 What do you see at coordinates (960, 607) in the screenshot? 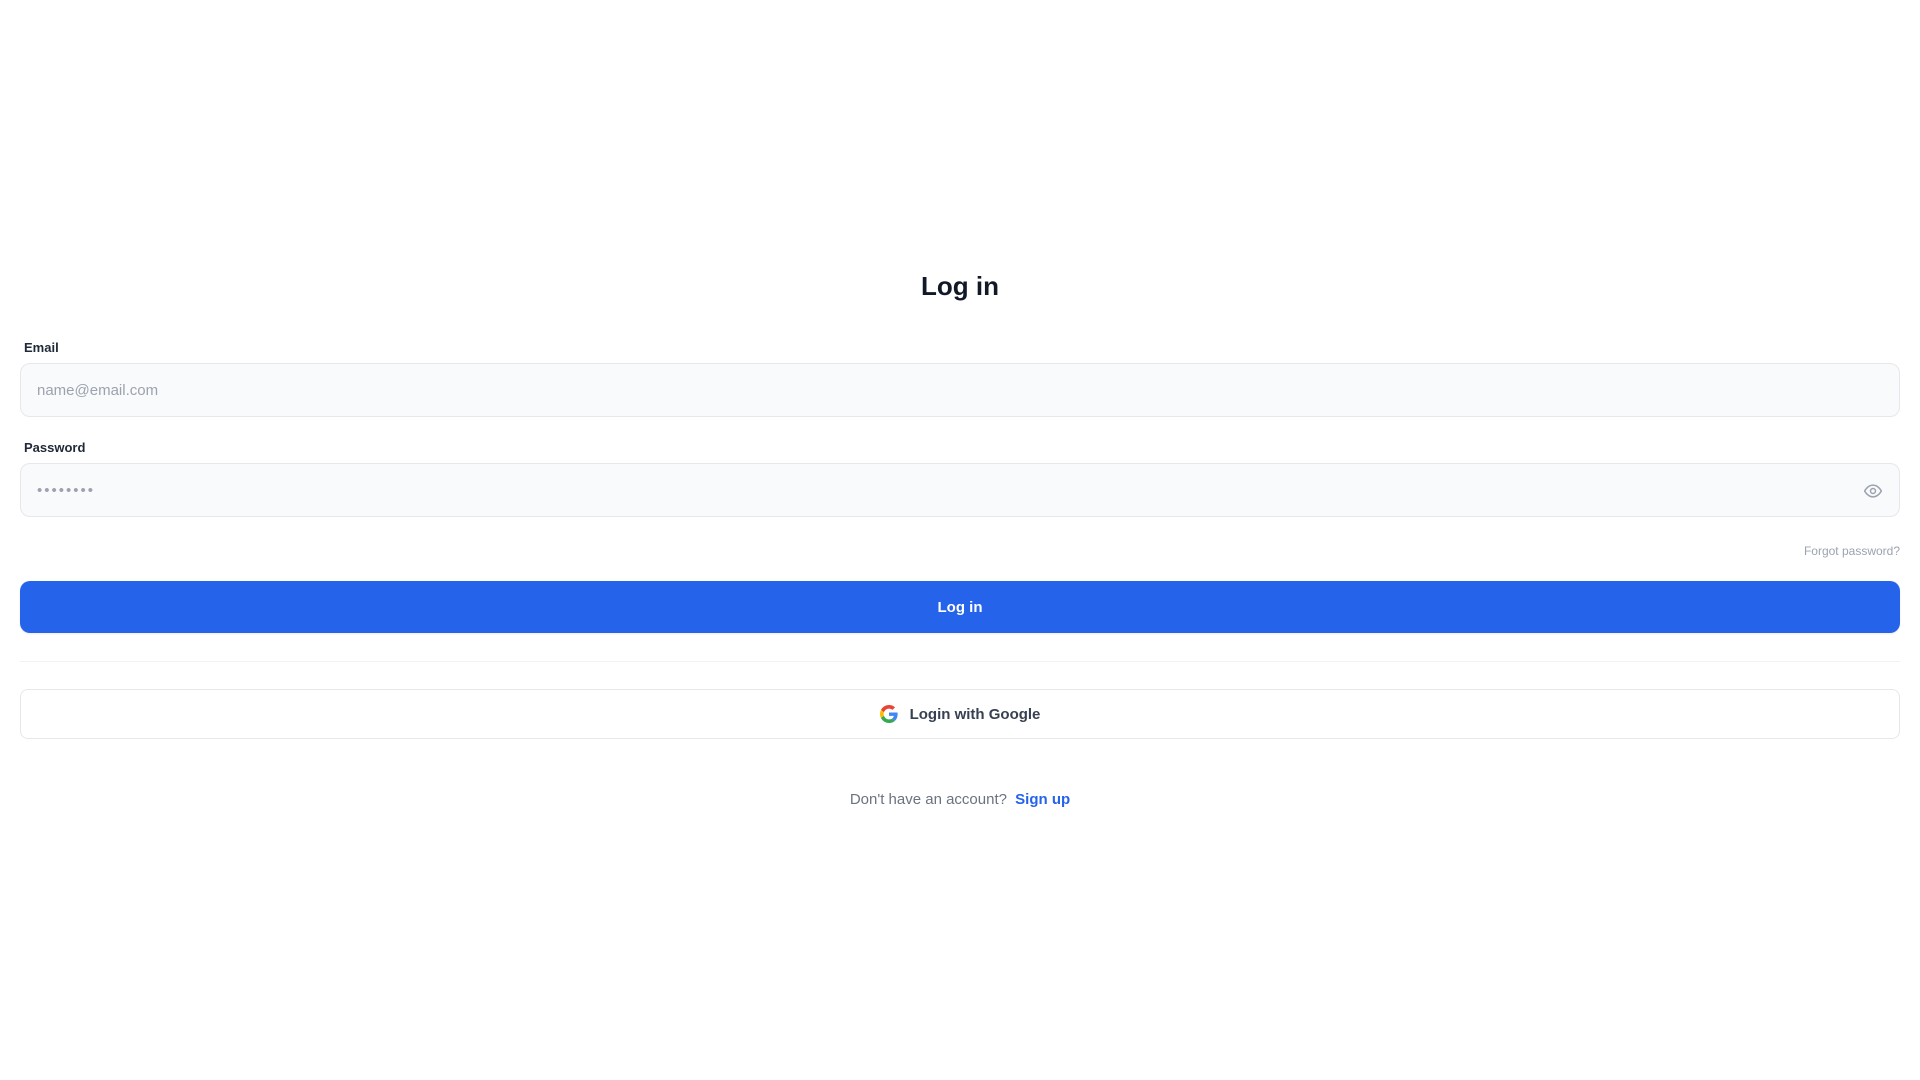
I see `login-button: Log in` at bounding box center [960, 607].